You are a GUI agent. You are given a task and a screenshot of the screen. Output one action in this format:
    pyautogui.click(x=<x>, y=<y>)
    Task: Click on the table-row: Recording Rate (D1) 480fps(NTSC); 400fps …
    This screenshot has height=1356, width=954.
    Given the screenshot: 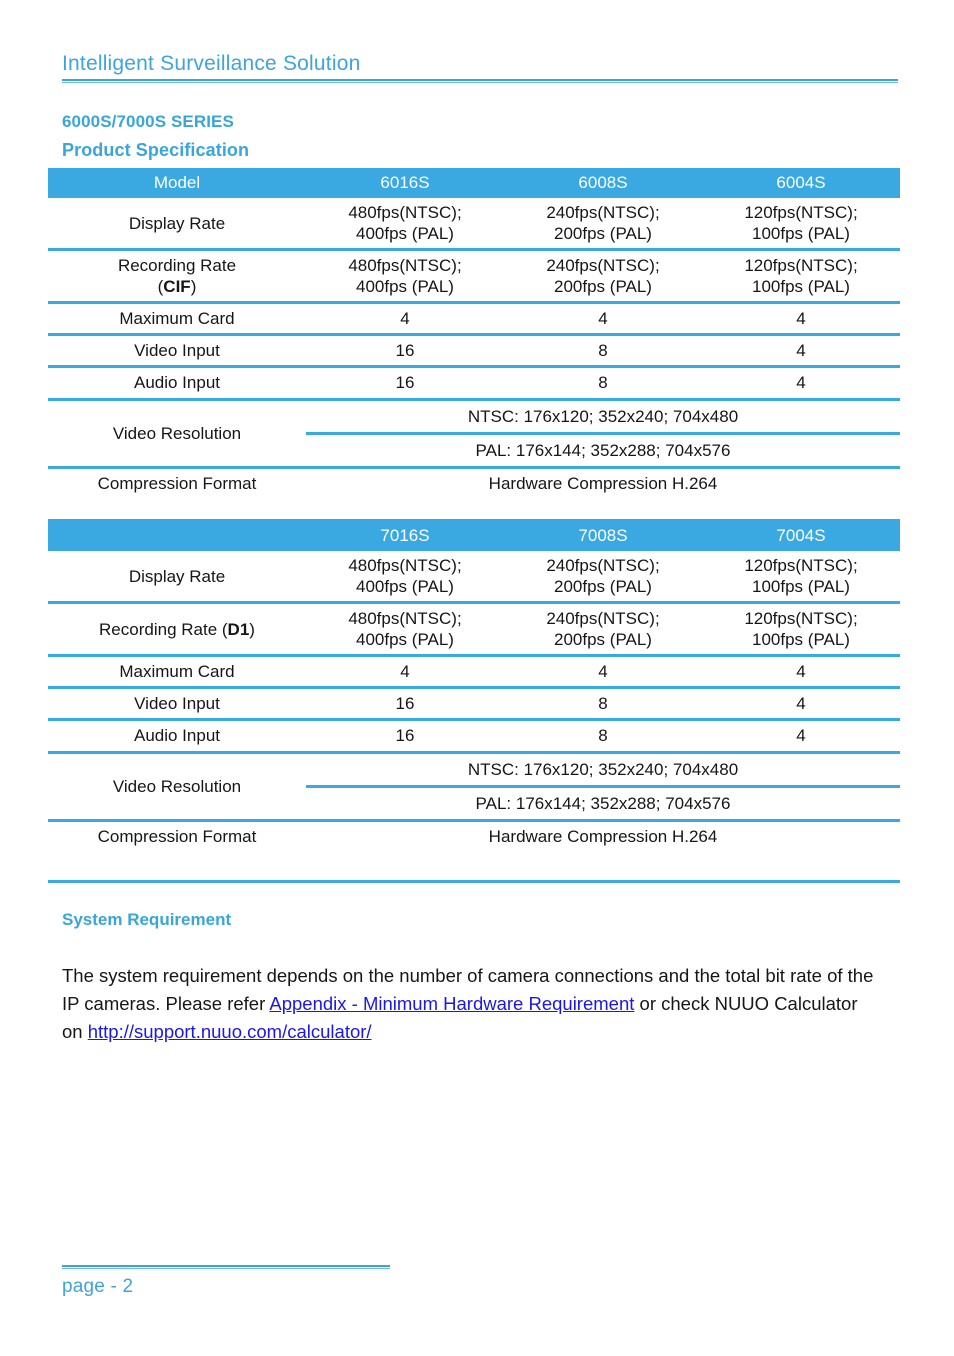 What is the action you would take?
    pyautogui.click(x=474, y=628)
    